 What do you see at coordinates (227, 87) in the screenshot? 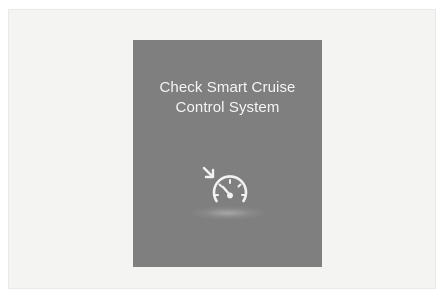
I see `warning-message-line-1: Check Smart Cruise` at bounding box center [227, 87].